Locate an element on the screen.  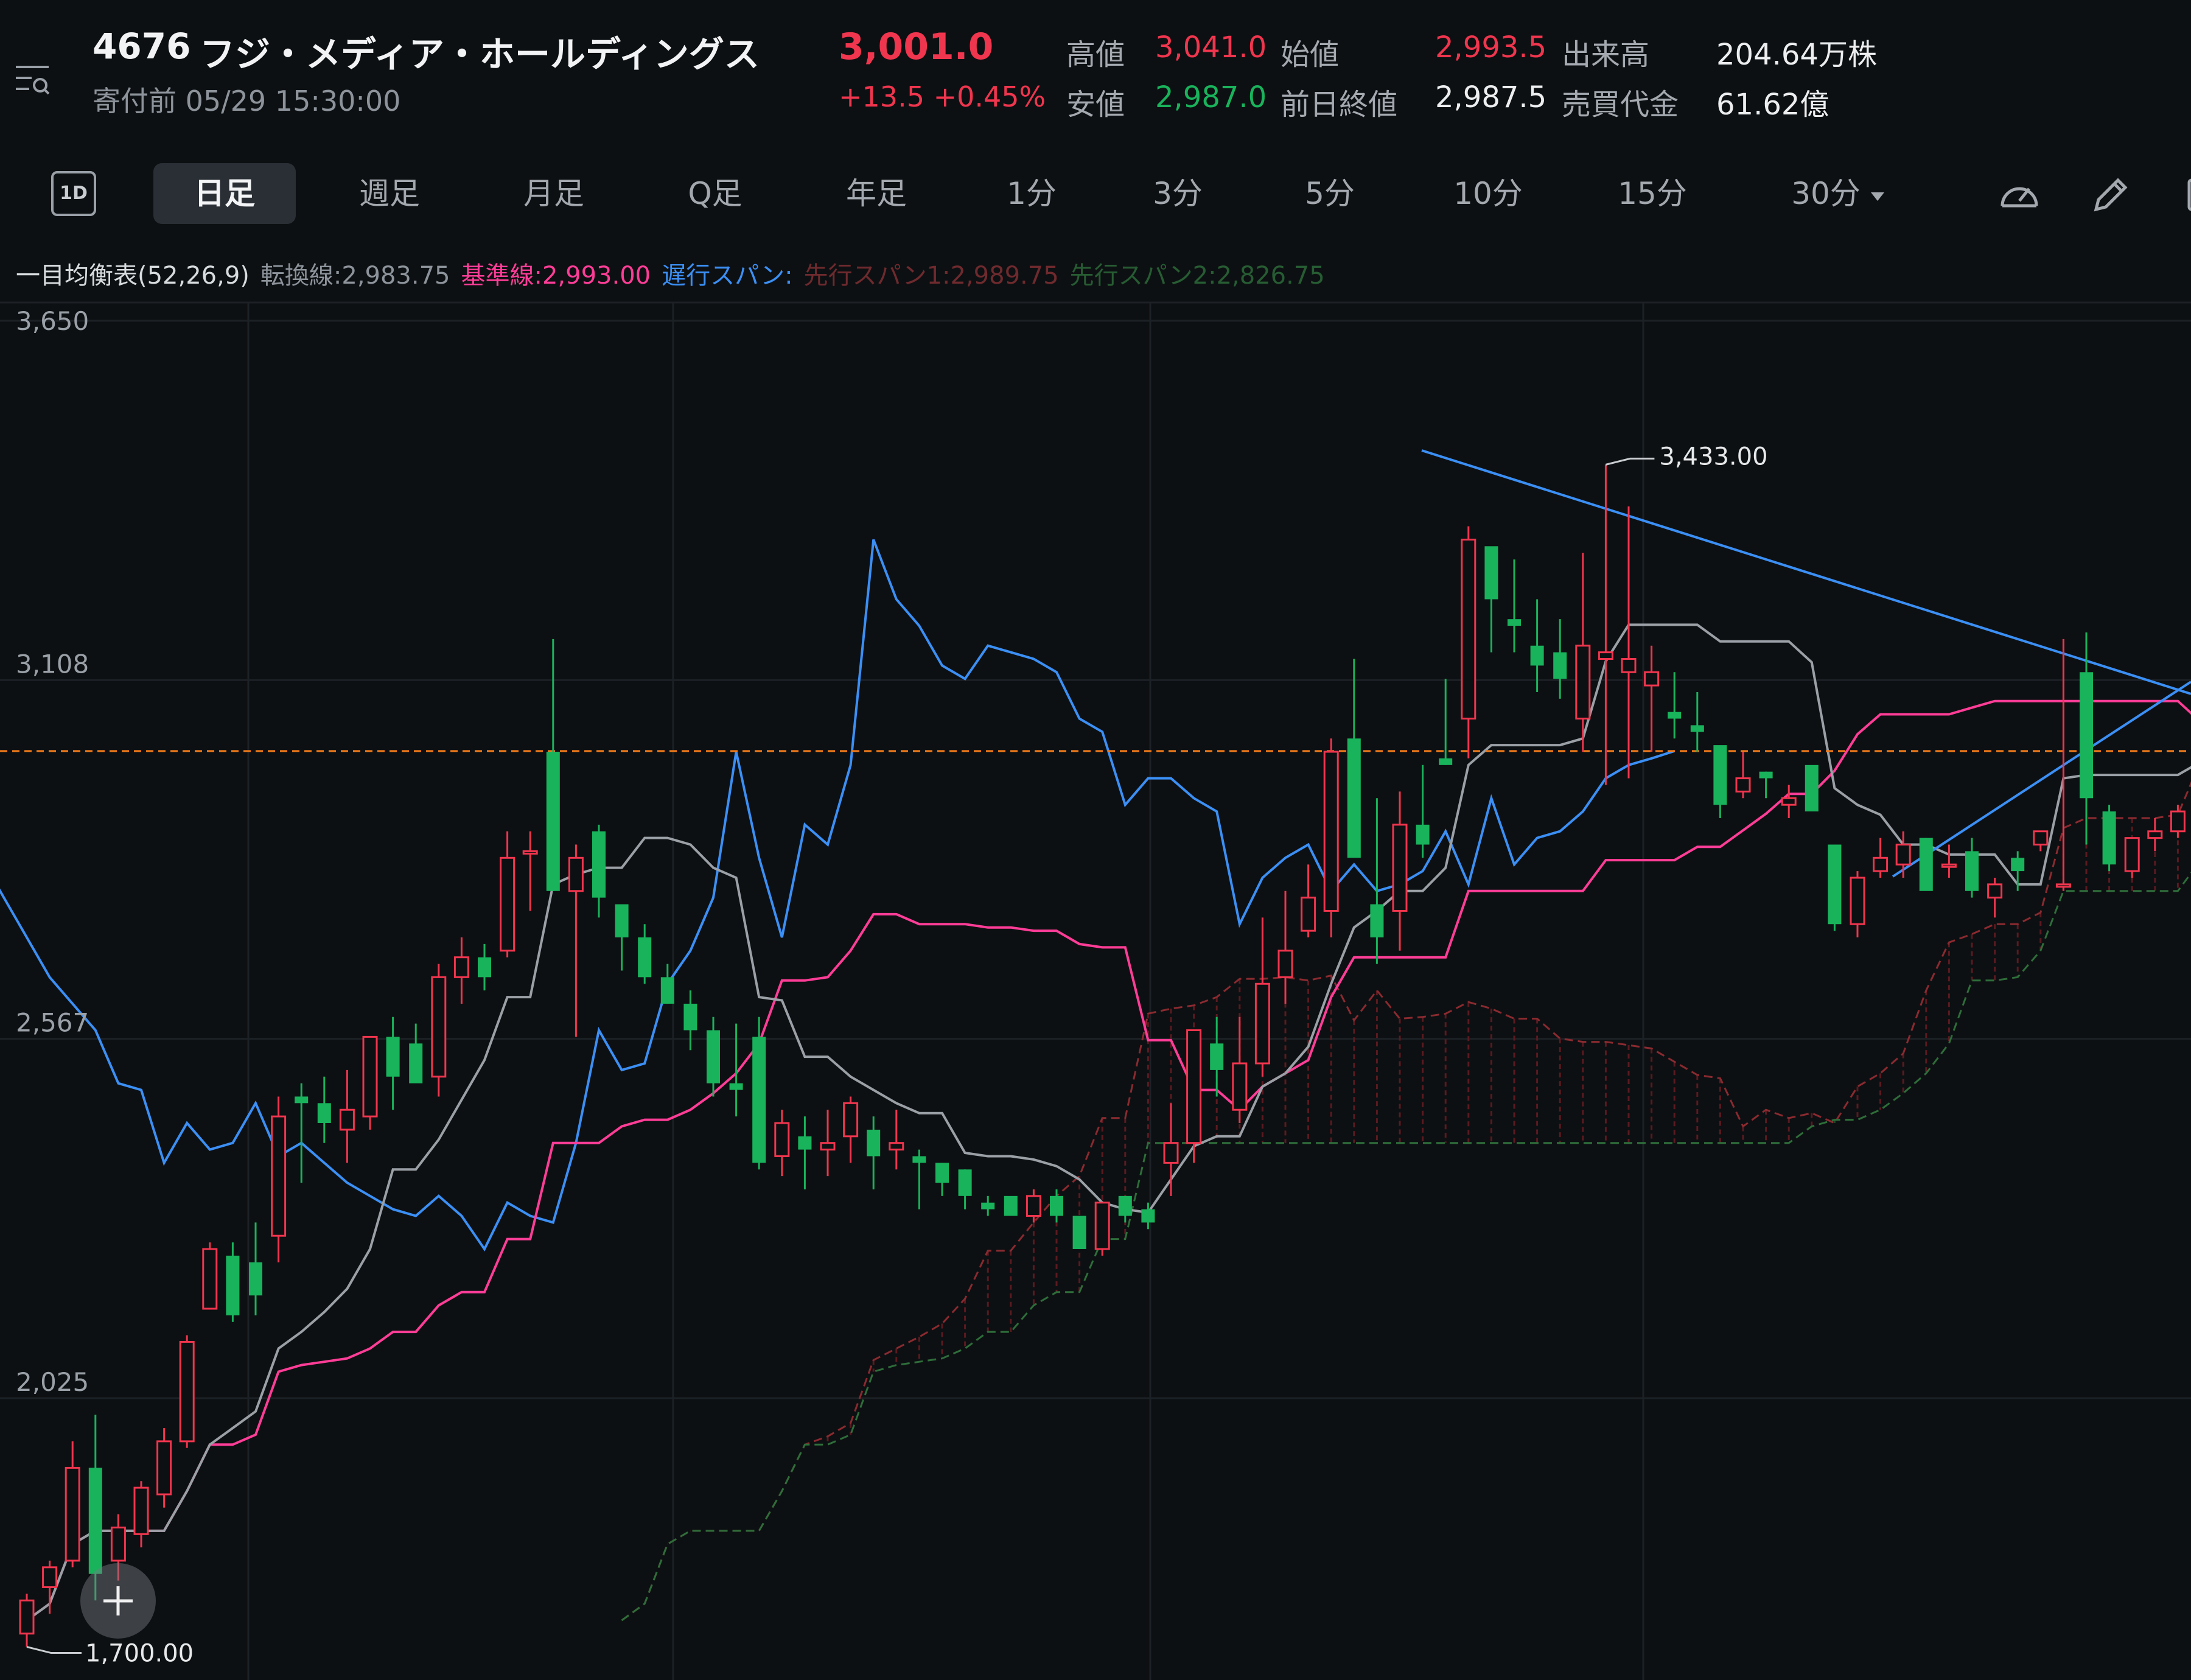
max-price-label: 3,433.00 is located at coordinates (1713, 457).